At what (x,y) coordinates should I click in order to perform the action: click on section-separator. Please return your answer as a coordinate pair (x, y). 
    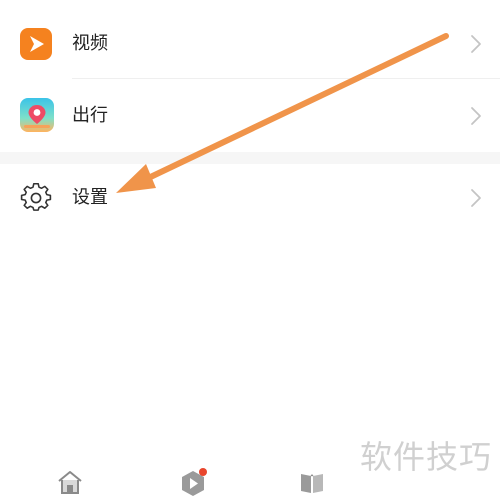
    Looking at the image, I should click on (250, 158).